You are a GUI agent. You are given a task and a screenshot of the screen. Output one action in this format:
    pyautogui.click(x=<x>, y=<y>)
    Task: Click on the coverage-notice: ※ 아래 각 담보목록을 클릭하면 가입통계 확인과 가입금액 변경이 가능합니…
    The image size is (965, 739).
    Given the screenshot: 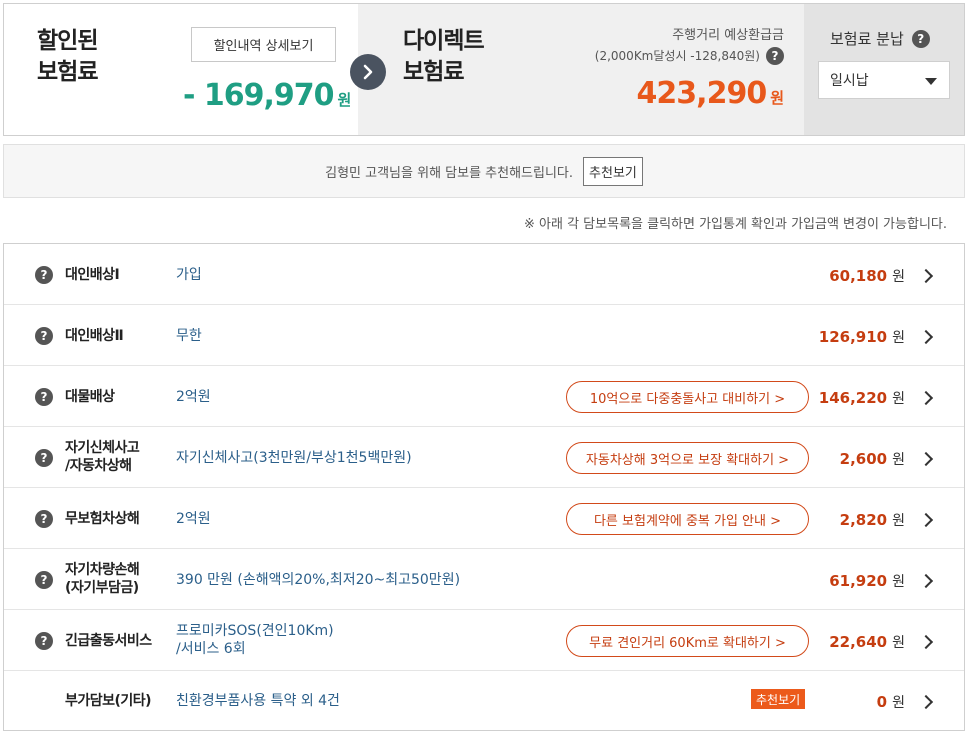 What is the action you would take?
    pyautogui.click(x=735, y=224)
    